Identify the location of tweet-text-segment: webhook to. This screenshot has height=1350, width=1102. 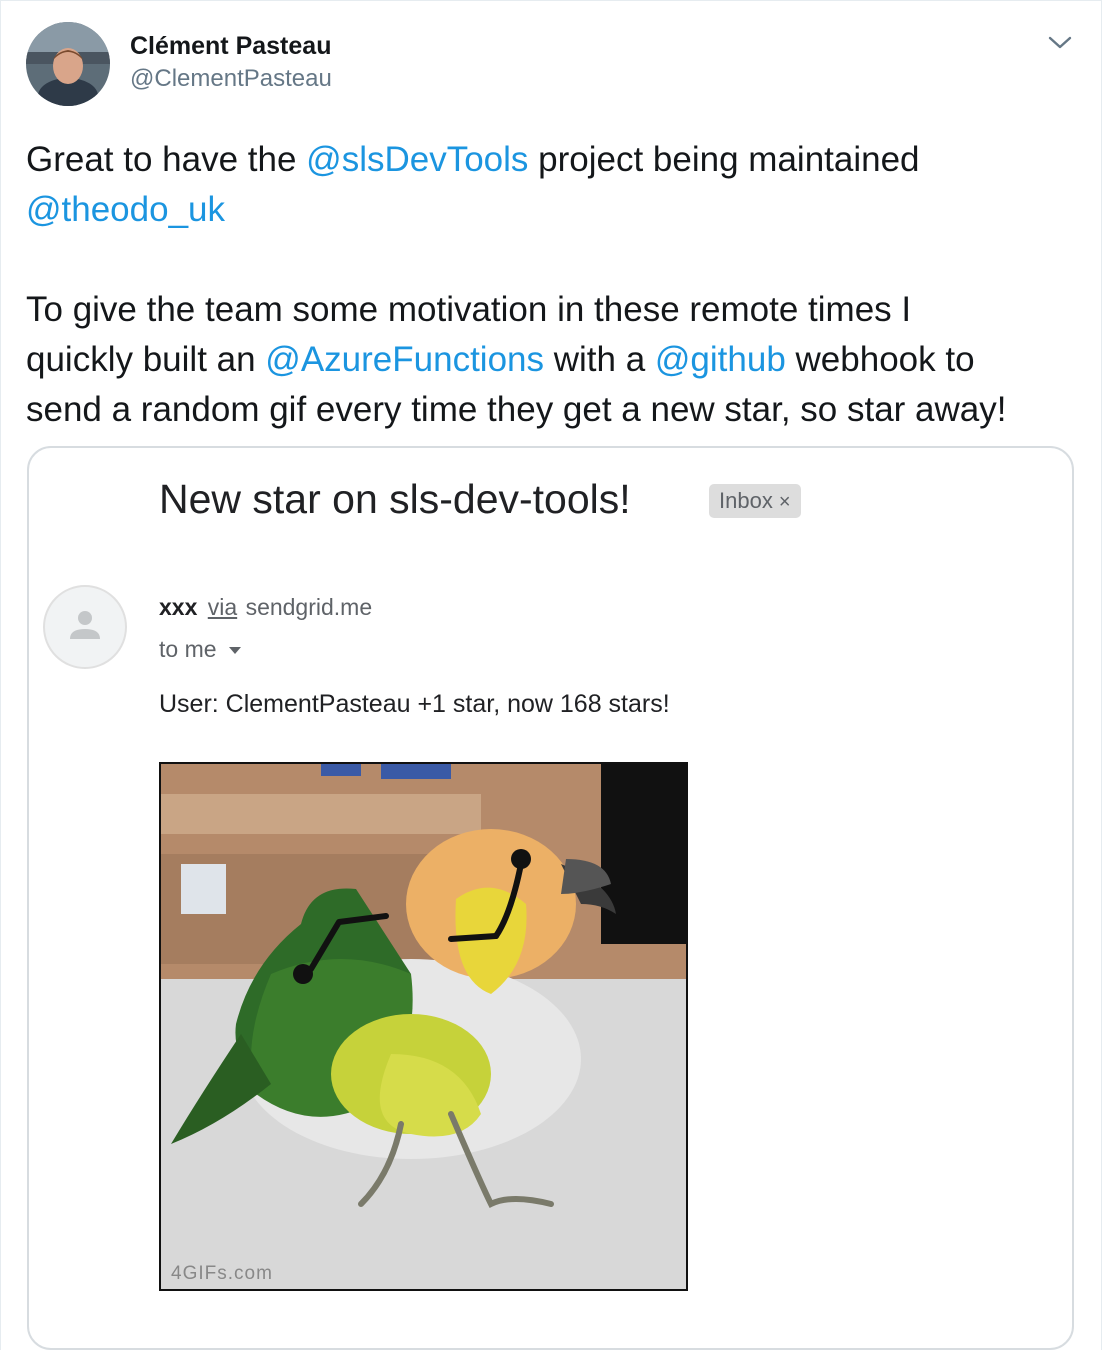
(880, 359).